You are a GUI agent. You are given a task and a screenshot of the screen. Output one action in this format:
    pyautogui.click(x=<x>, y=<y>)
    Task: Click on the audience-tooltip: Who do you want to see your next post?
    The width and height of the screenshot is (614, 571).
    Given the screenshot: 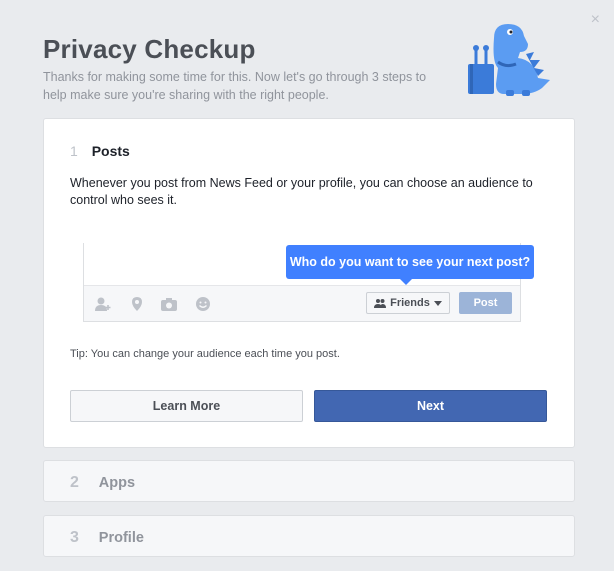 What is the action you would take?
    pyautogui.click(x=410, y=265)
    